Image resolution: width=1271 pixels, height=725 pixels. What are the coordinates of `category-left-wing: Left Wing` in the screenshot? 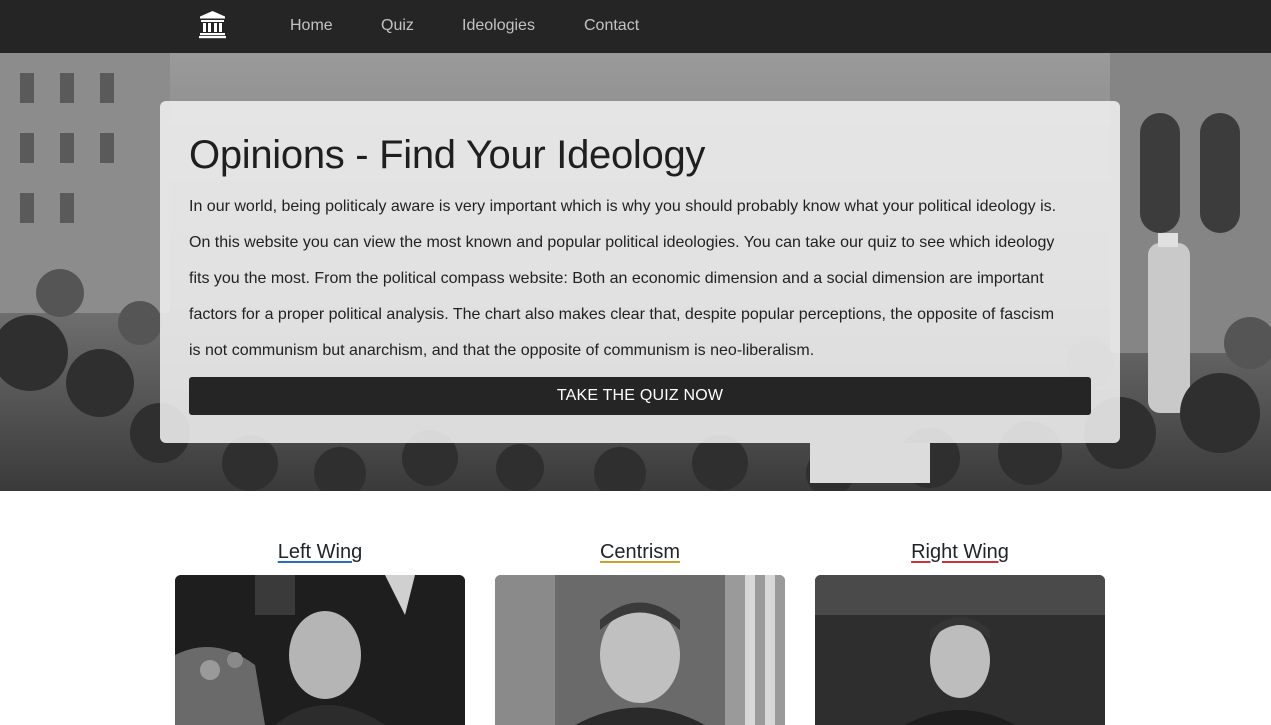 It's located at (320, 632).